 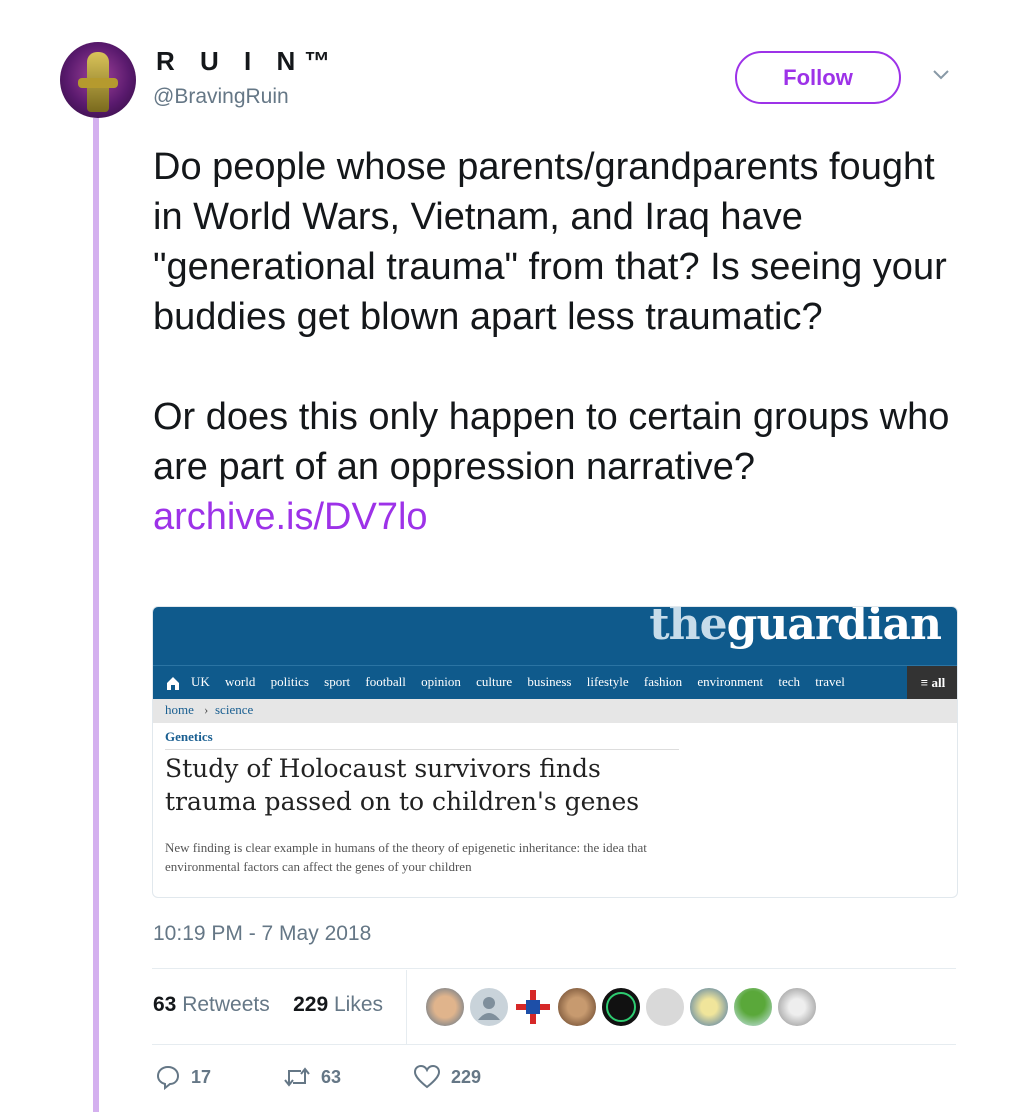 What do you see at coordinates (494, 681) in the screenshot?
I see `nav-item: culture` at bounding box center [494, 681].